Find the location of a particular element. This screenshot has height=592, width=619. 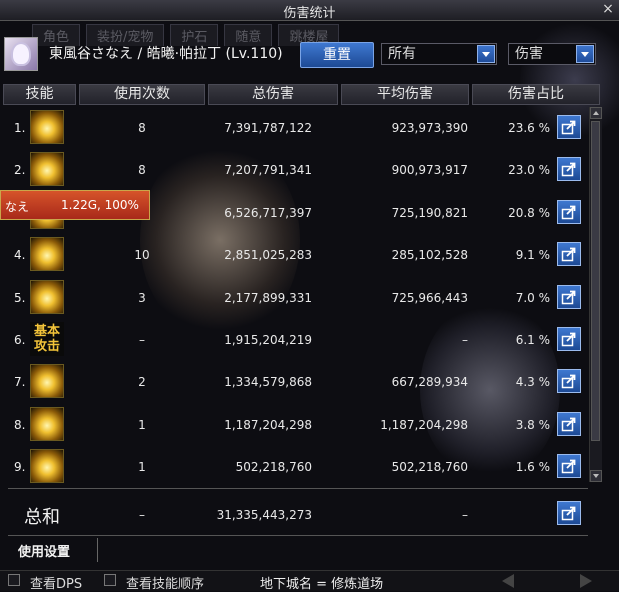

character-name: 東風谷さなえ / 皓曦·帕拉丁 (Lv.110) is located at coordinates (166, 54).